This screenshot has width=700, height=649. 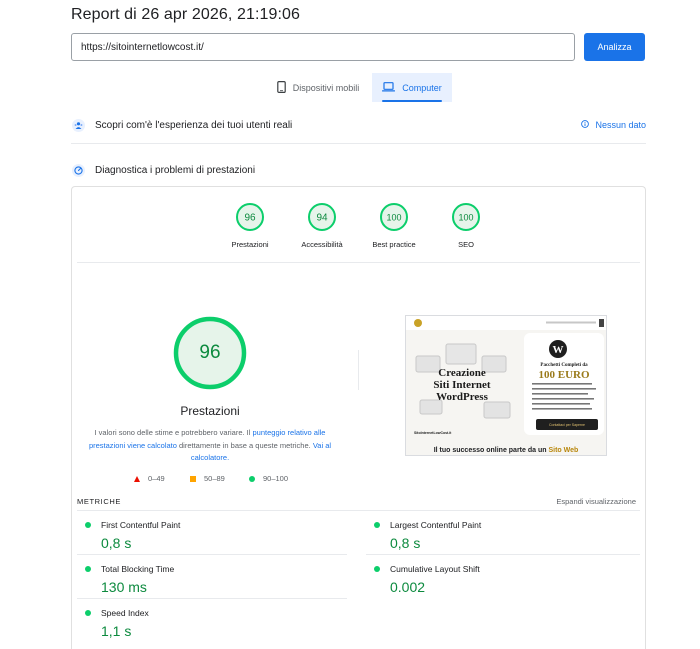 I want to click on metrics-divider, so click(x=358, y=510).